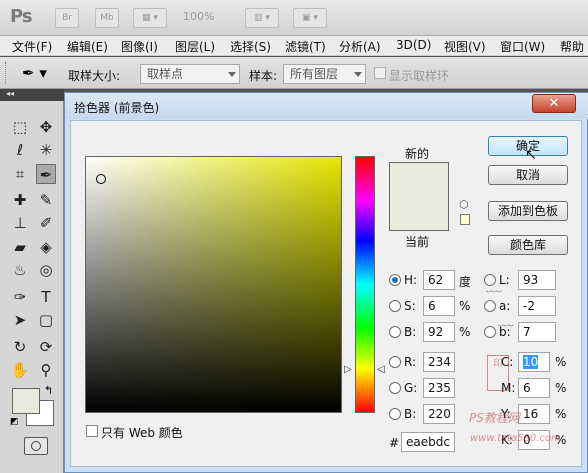 The width and height of the screenshot is (588, 473). I want to click on blue-radio, so click(395, 414).